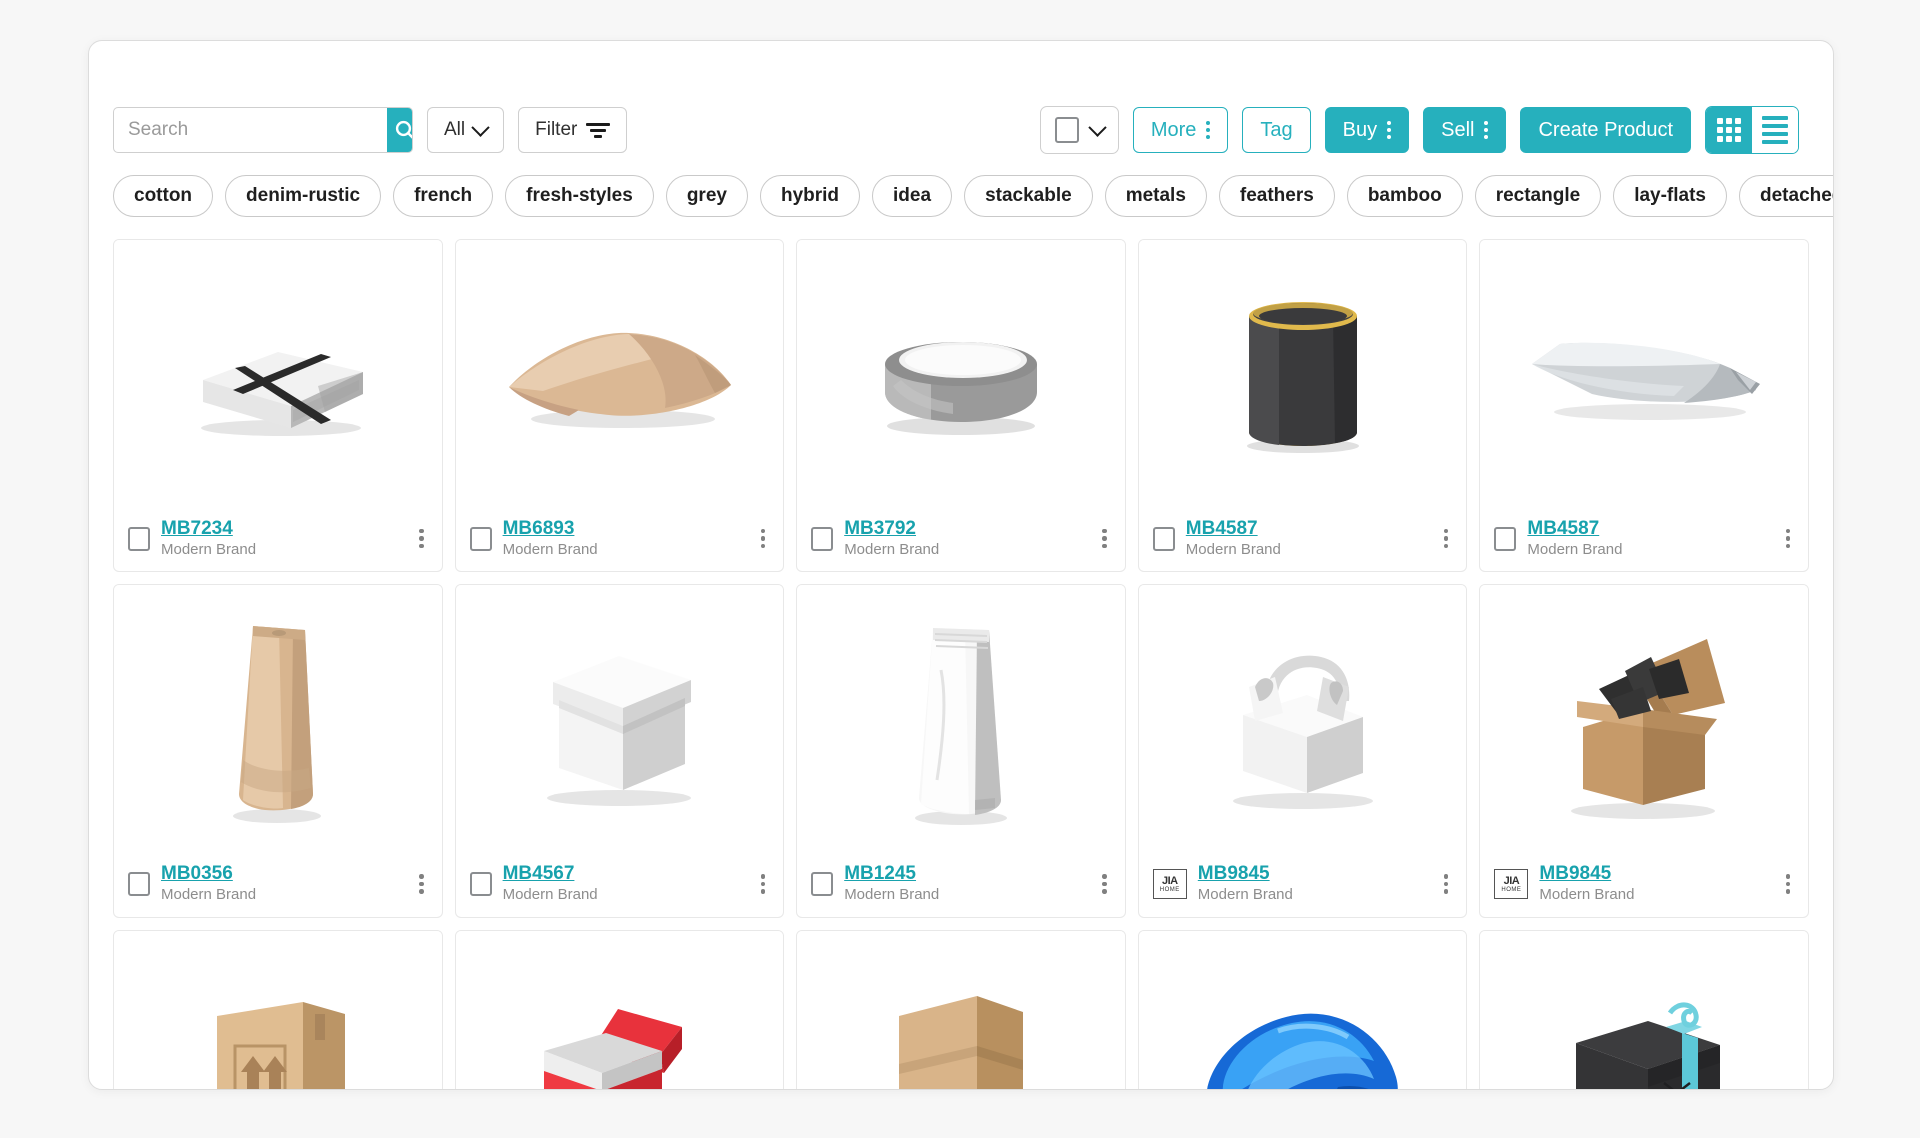  I want to click on tag-chip: lay-flats, so click(1670, 196).